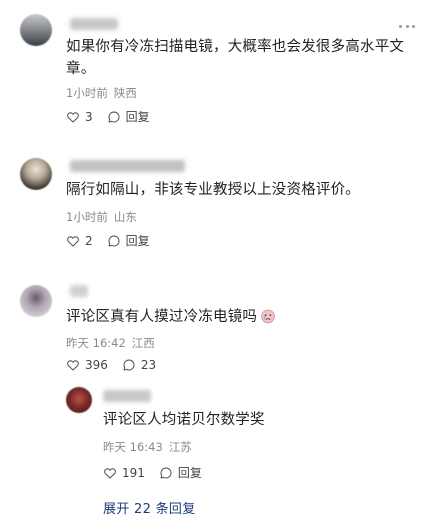  I want to click on comment-location: 陕西, so click(125, 93).